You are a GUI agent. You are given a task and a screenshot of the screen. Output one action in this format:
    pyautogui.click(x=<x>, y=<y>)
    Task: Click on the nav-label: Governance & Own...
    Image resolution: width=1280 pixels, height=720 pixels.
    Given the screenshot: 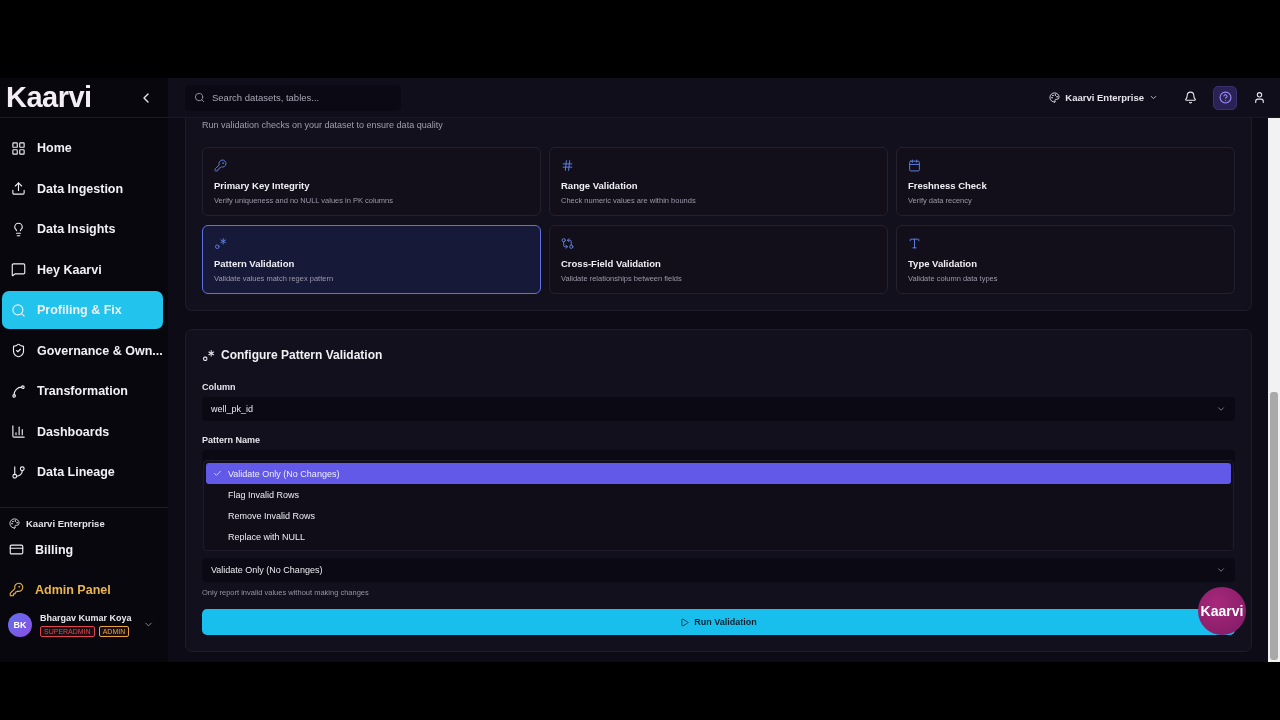 What is the action you would take?
    pyautogui.click(x=100, y=350)
    